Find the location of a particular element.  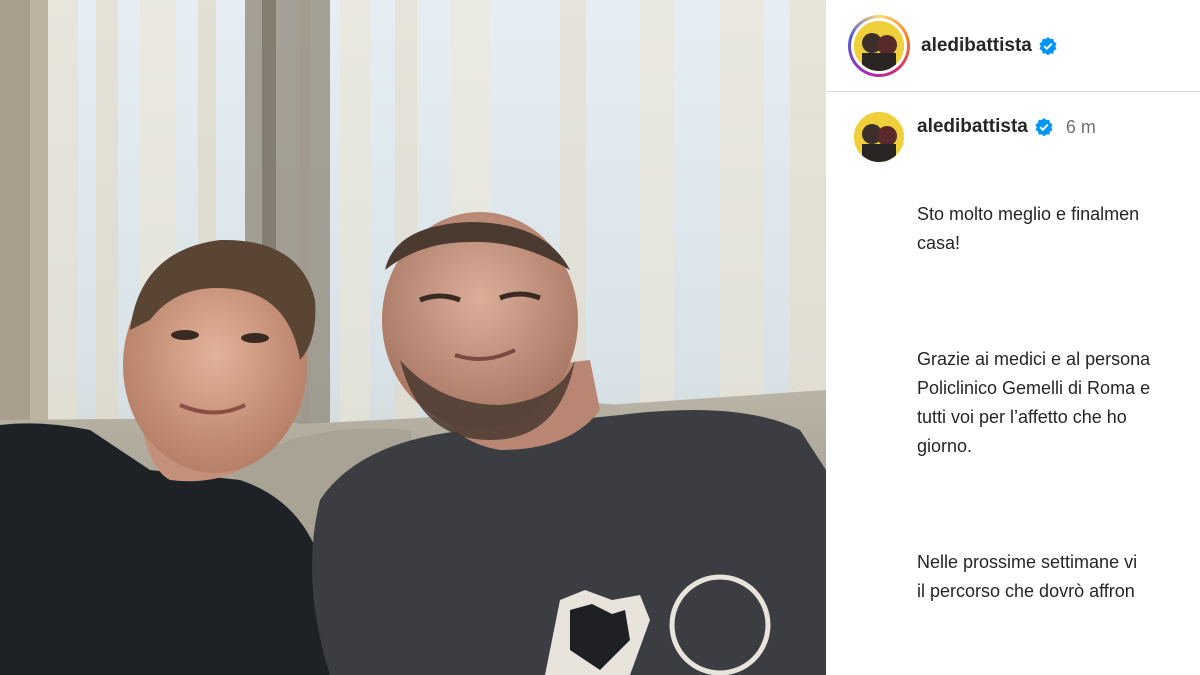

caption-username: aledibattista is located at coordinates (972, 127).